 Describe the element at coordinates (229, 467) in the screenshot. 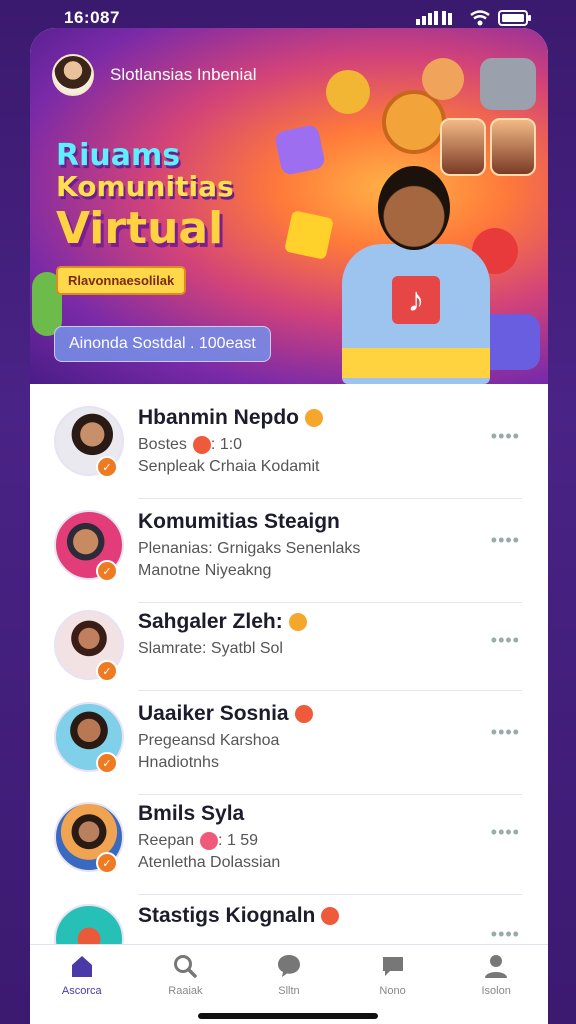

I see `list-item-line: Senpleak Crhaia Kodamit` at that location.